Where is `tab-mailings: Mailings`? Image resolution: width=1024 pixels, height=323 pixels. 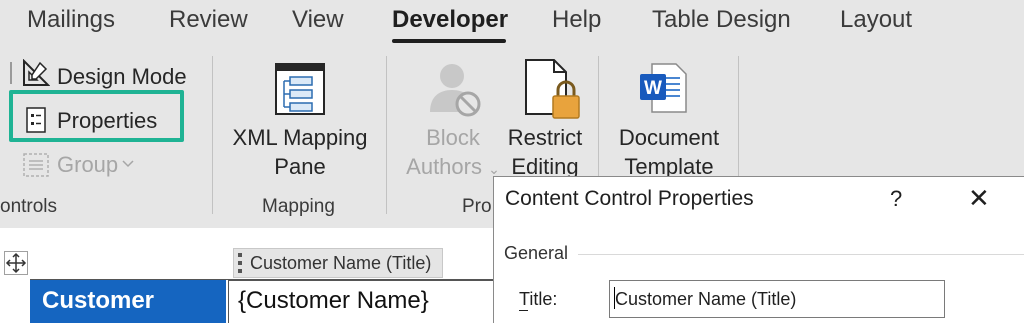 tab-mailings: Mailings is located at coordinates (71, 20).